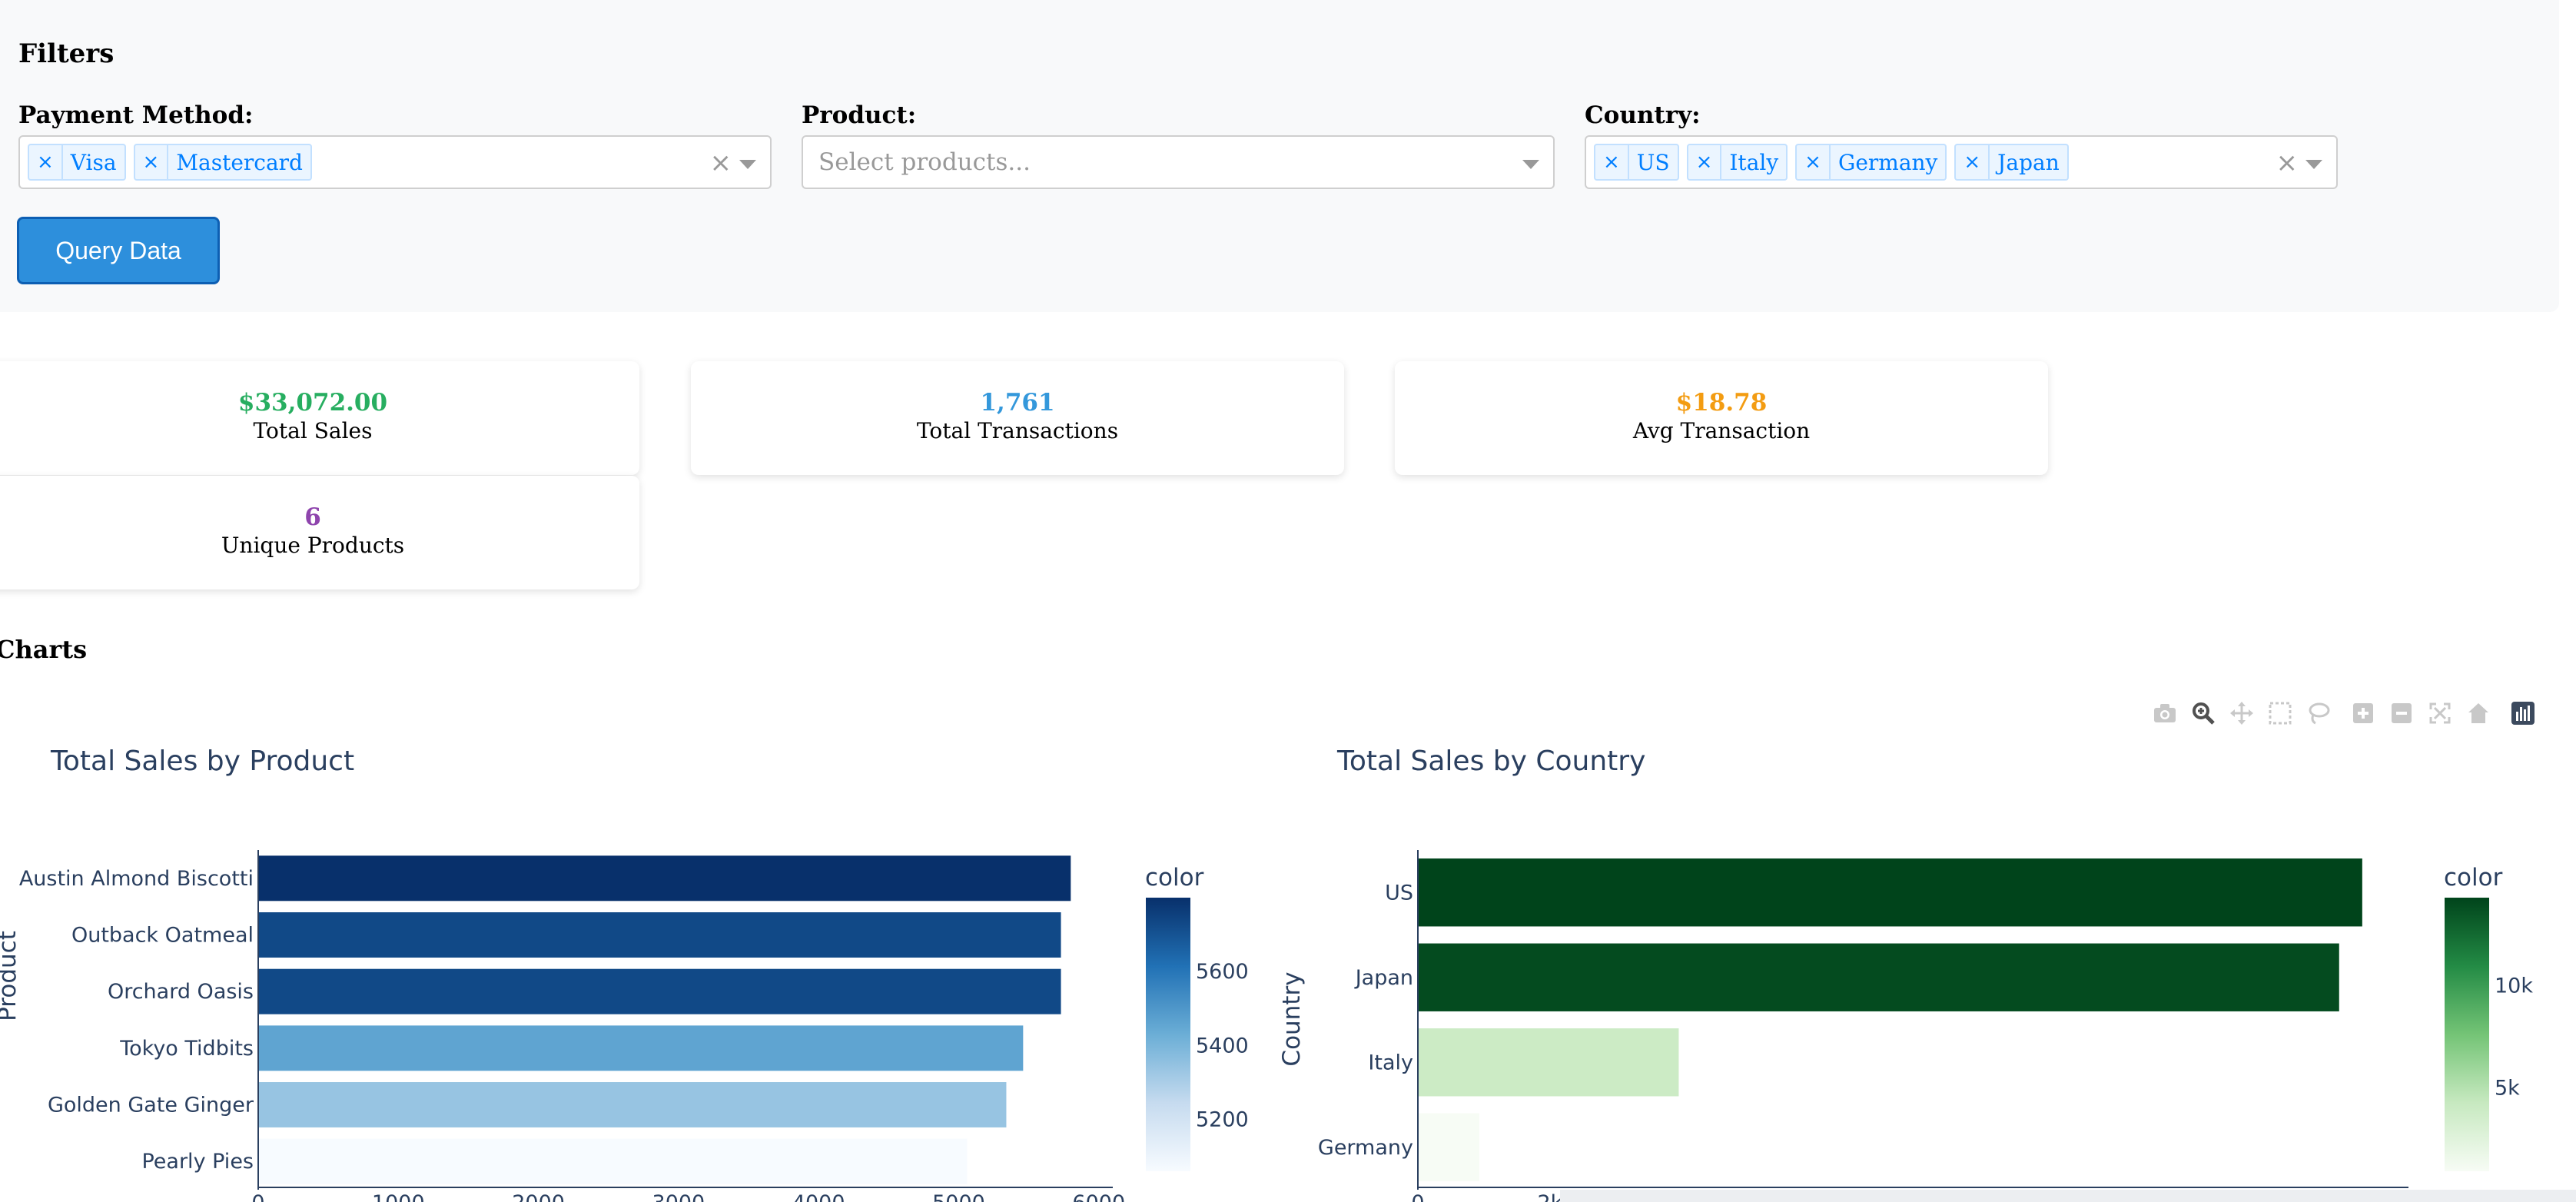 The image size is (2576, 1202). What do you see at coordinates (2478, 713) in the screenshot?
I see `reset-axes-icon` at bounding box center [2478, 713].